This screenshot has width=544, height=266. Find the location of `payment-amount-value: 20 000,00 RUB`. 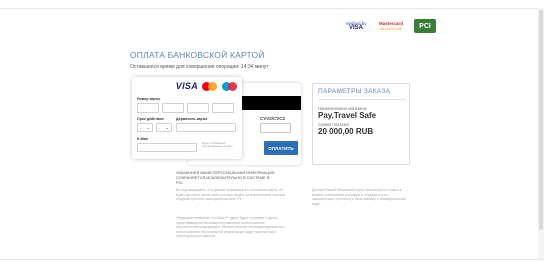

payment-amount-value: 20 000,00 RUB is located at coordinates (346, 131).